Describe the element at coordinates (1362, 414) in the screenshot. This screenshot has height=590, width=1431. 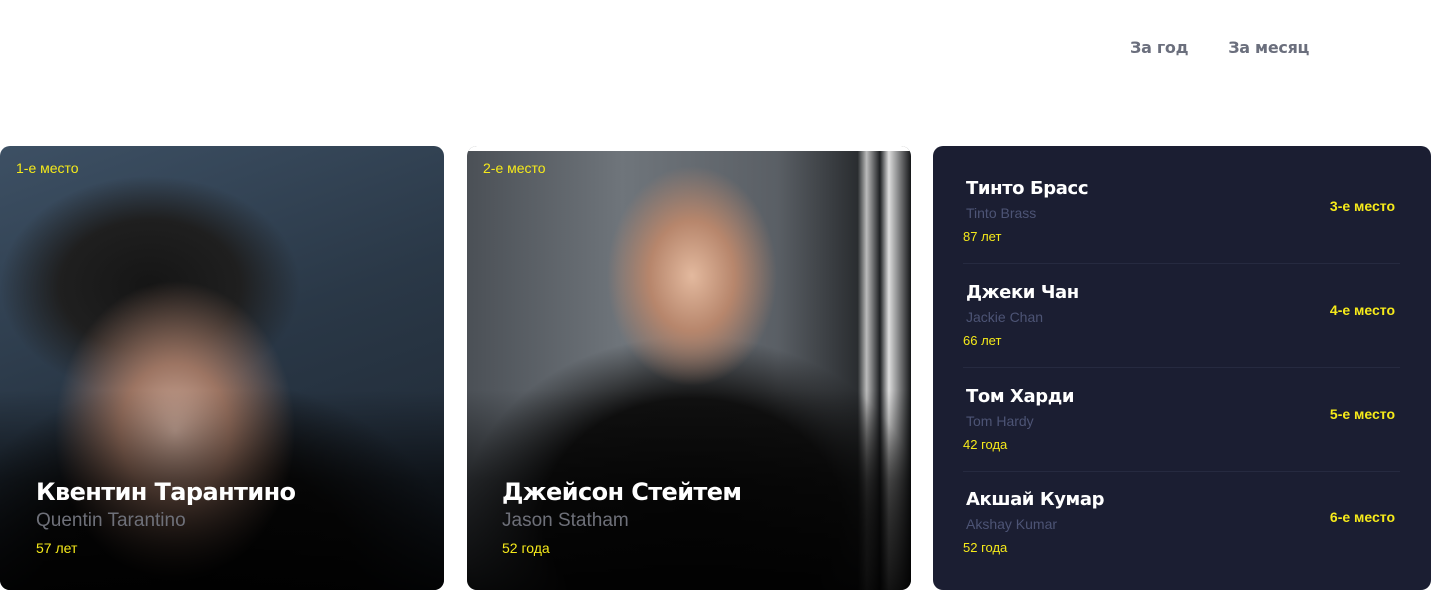
I see `rank-label: 5-е место` at that location.